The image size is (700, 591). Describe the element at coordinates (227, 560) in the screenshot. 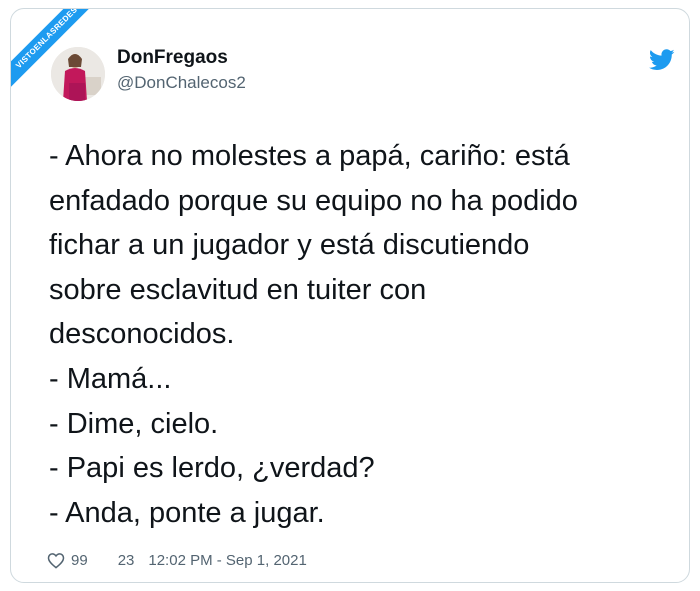

I see `timestamp: 12:02 PM - Sep 1, 2021` at that location.